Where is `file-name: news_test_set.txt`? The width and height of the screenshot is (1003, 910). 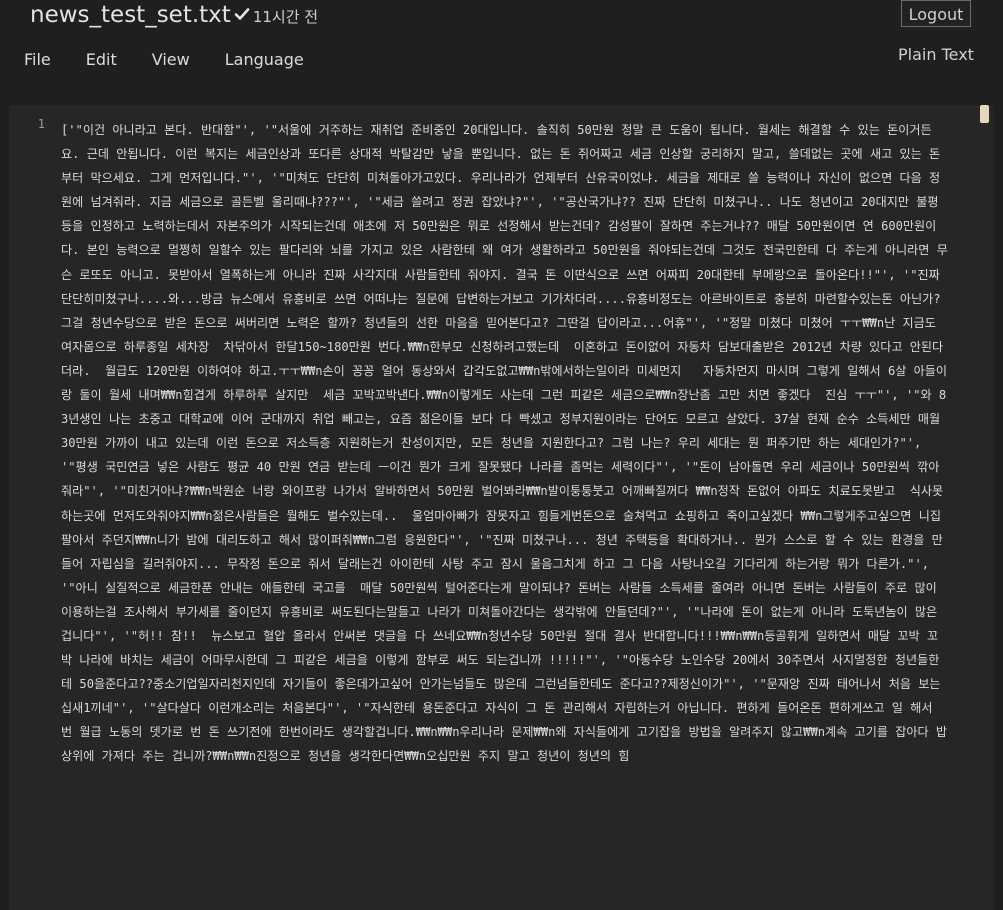 file-name: news_test_set.txt is located at coordinates (130, 15).